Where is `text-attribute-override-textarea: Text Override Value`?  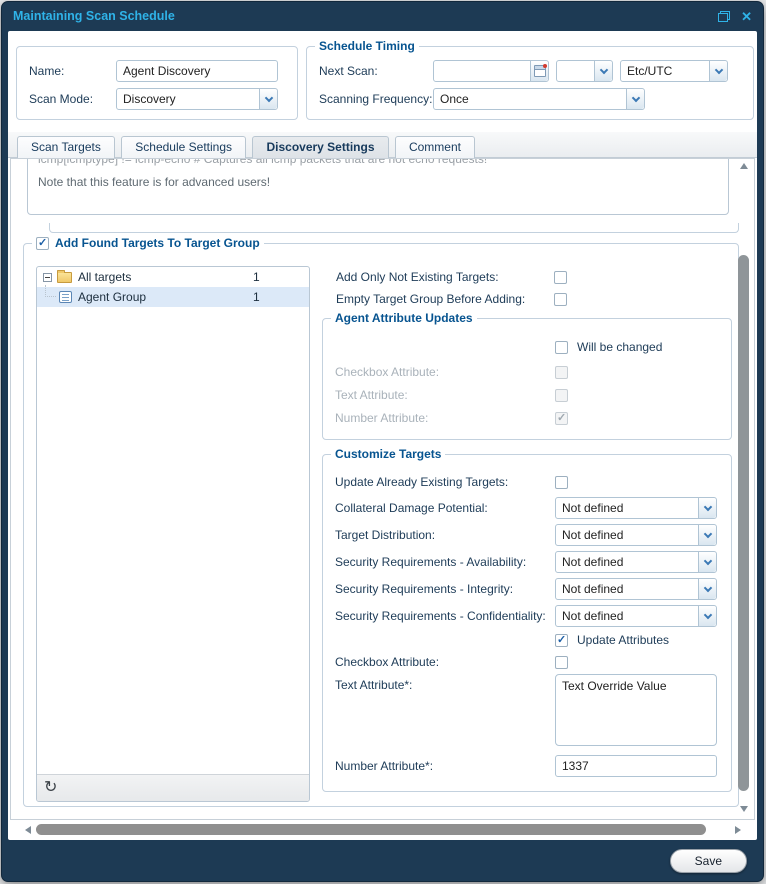 text-attribute-override-textarea: Text Override Value is located at coordinates (636, 710).